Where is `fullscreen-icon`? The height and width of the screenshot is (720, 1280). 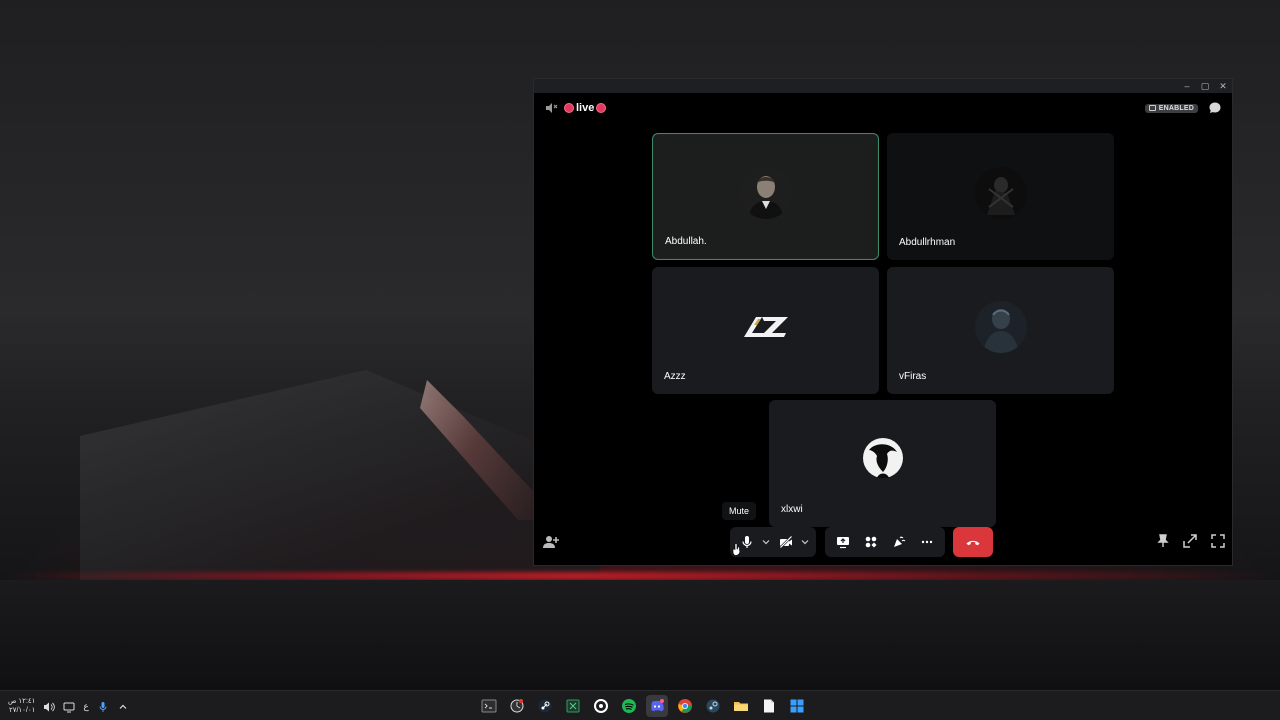
fullscreen-icon is located at coordinates (1218, 541).